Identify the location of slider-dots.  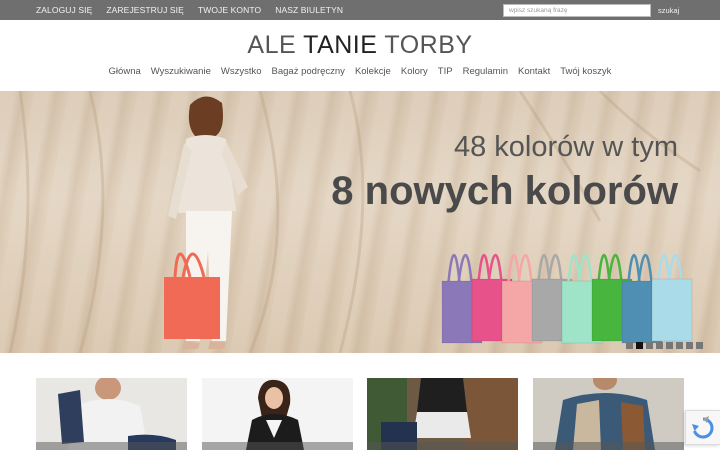
(664, 345).